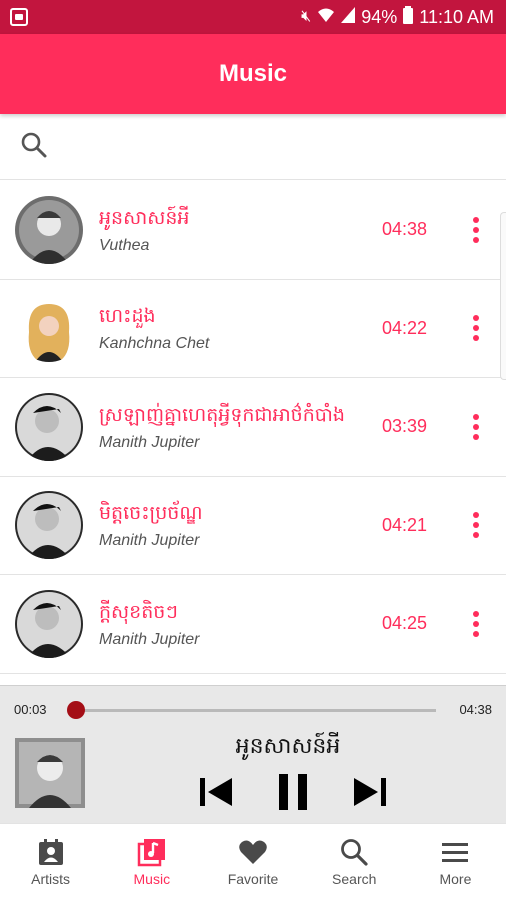  Describe the element at coordinates (405, 229) in the screenshot. I see `song-duration: 04:38` at that location.